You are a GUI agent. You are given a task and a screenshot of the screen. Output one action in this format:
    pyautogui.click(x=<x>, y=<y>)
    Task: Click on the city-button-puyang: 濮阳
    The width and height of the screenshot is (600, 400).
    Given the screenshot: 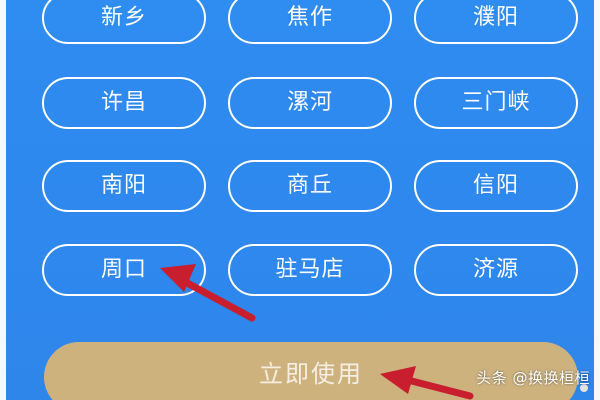 What is the action you would take?
    pyautogui.click(x=496, y=22)
    